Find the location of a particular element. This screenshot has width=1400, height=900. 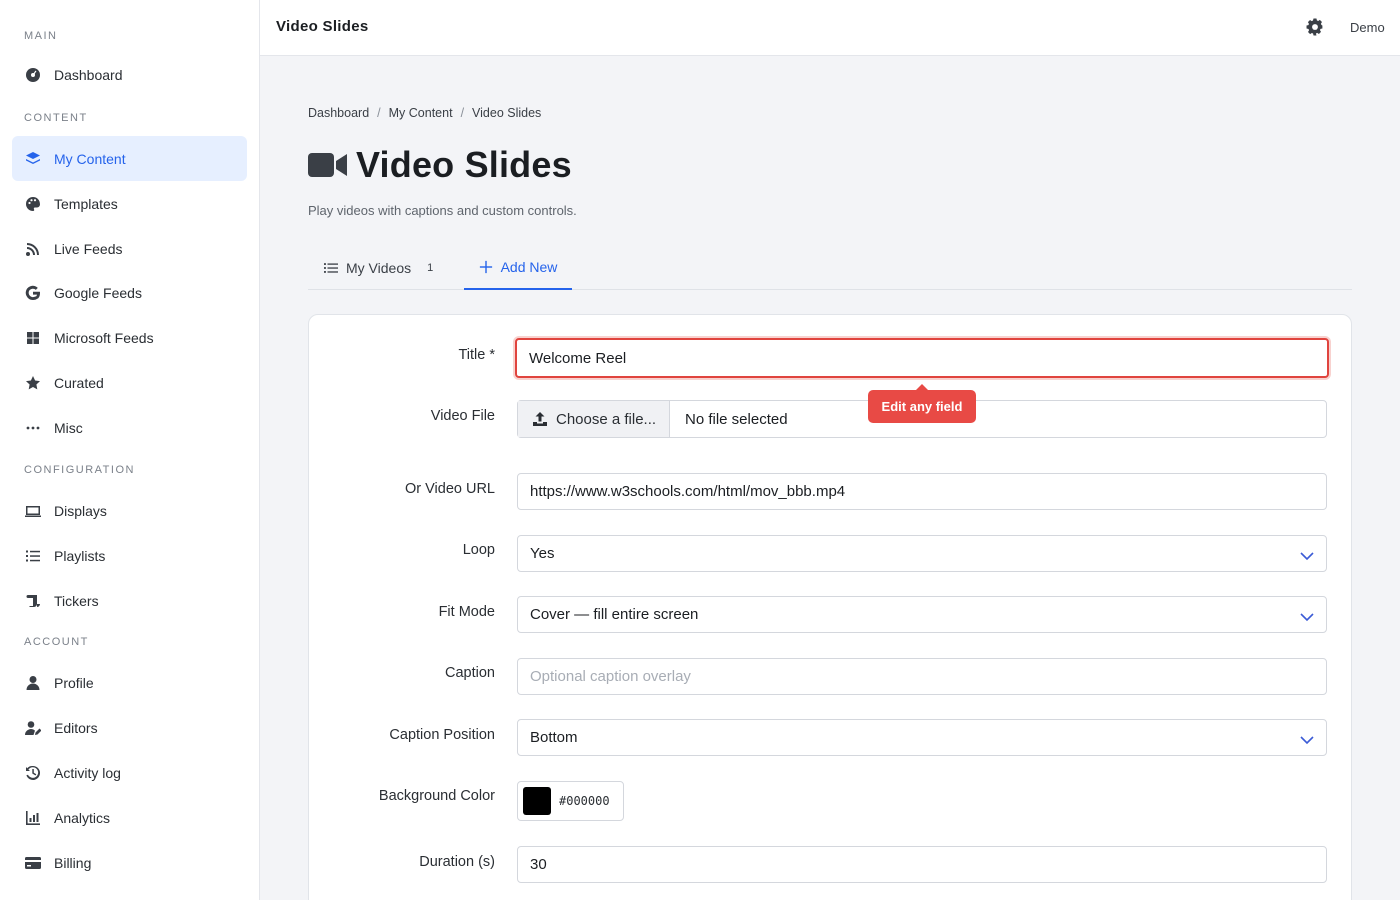

sidebar-item-my-content: My Content is located at coordinates (129, 158).